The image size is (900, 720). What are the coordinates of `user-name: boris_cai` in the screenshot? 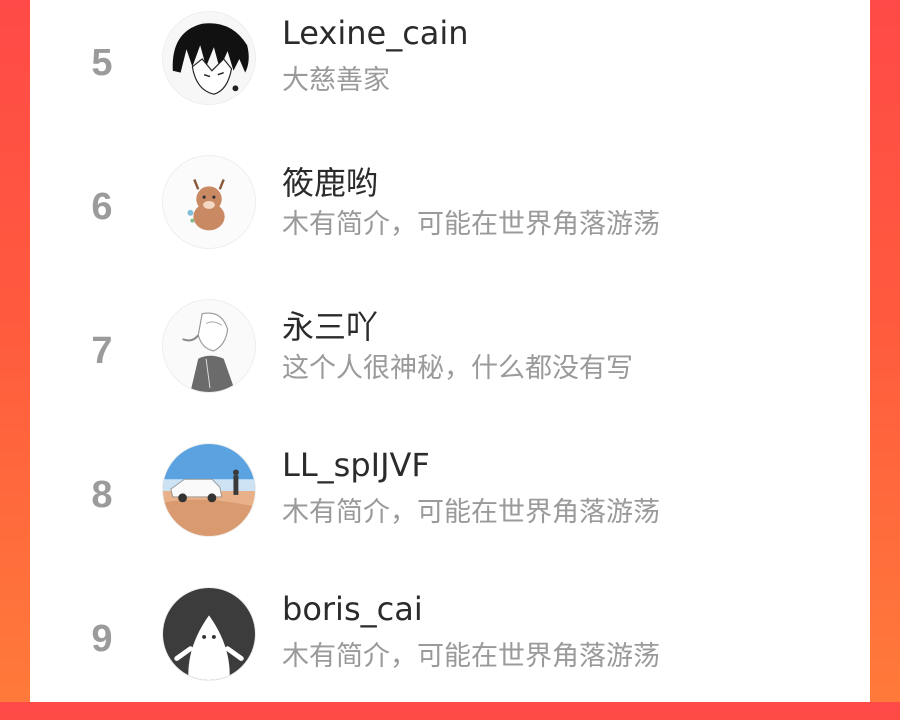 It's located at (352, 609).